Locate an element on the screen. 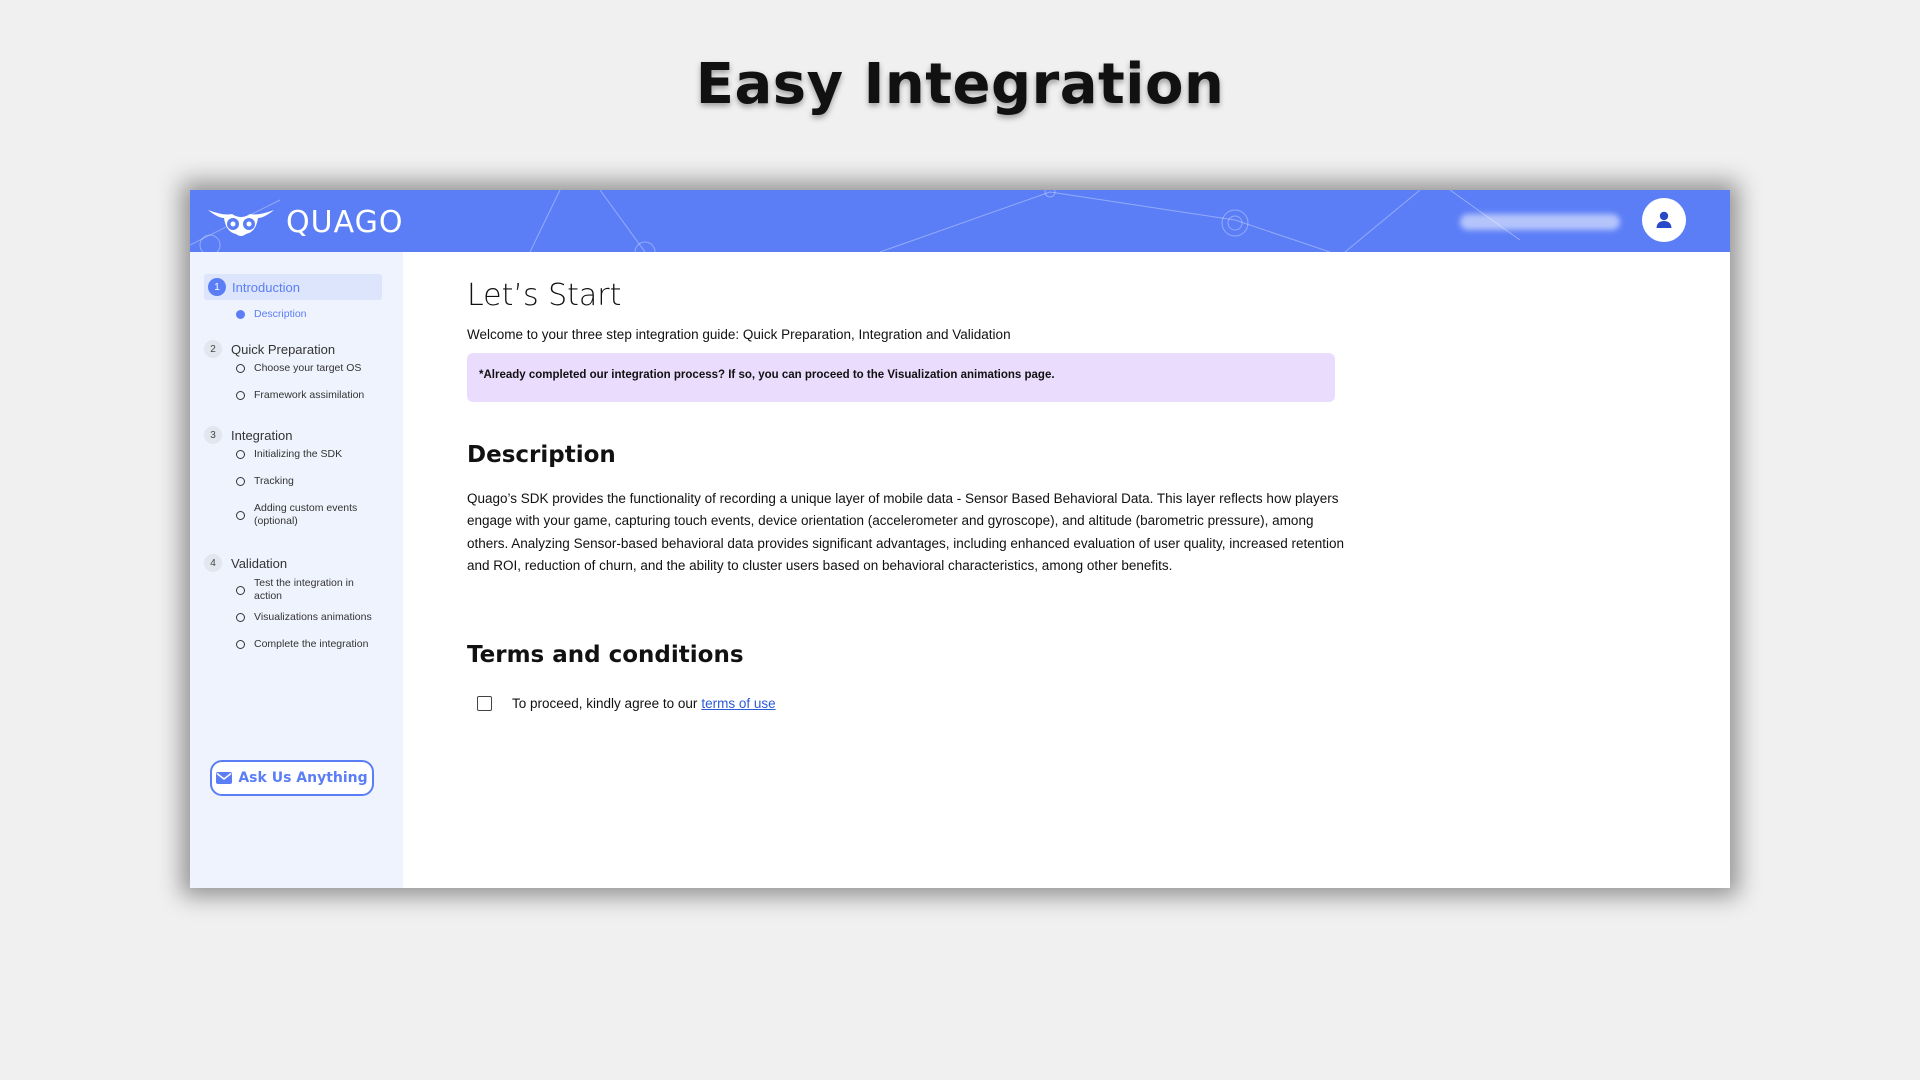 The height and width of the screenshot is (1080, 1920). substep-init-sdk: Initializing the SDK is located at coordinates (289, 454).